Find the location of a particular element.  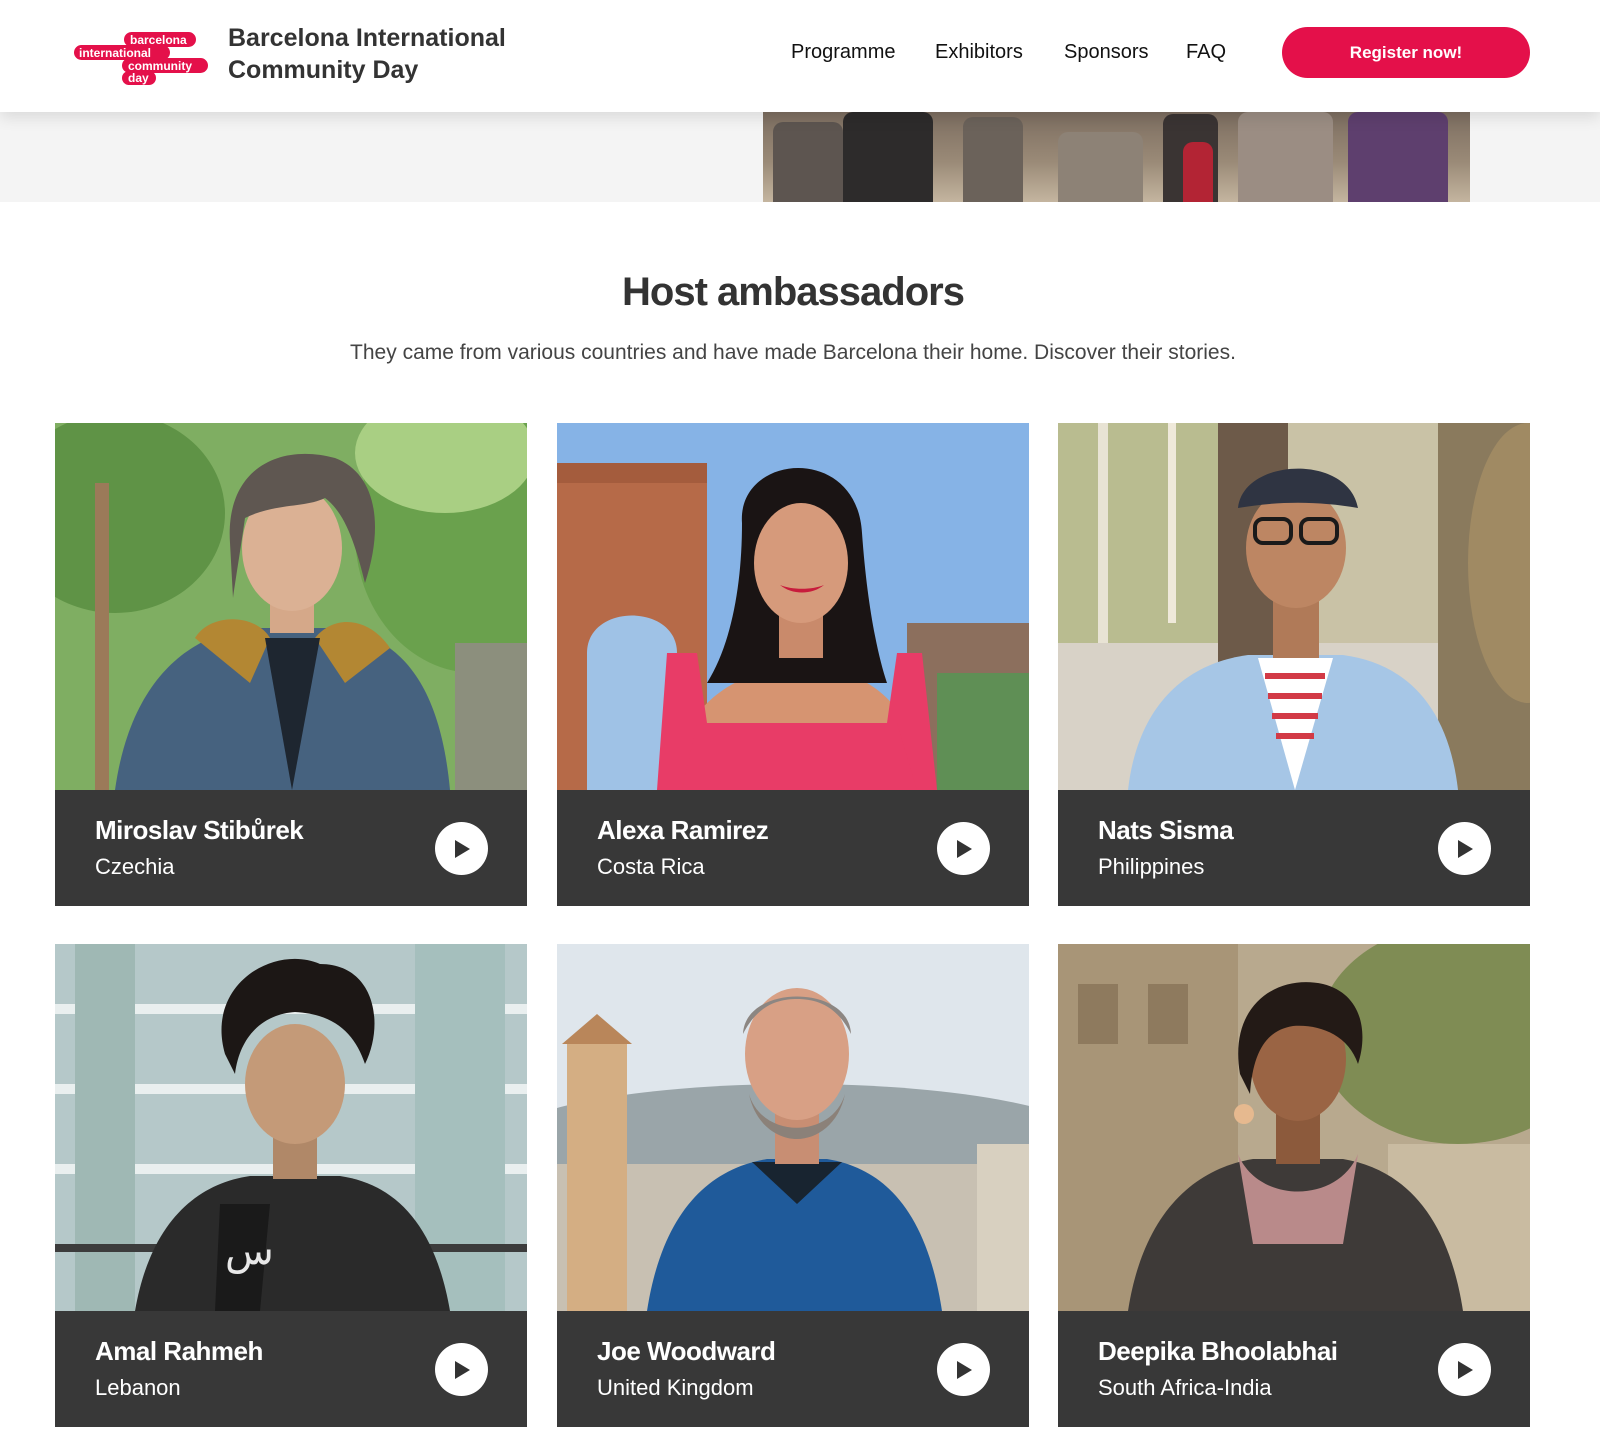

ambassador-card: Deepika Bhoolabhai South Africa-India is located at coordinates (1294, 1185).